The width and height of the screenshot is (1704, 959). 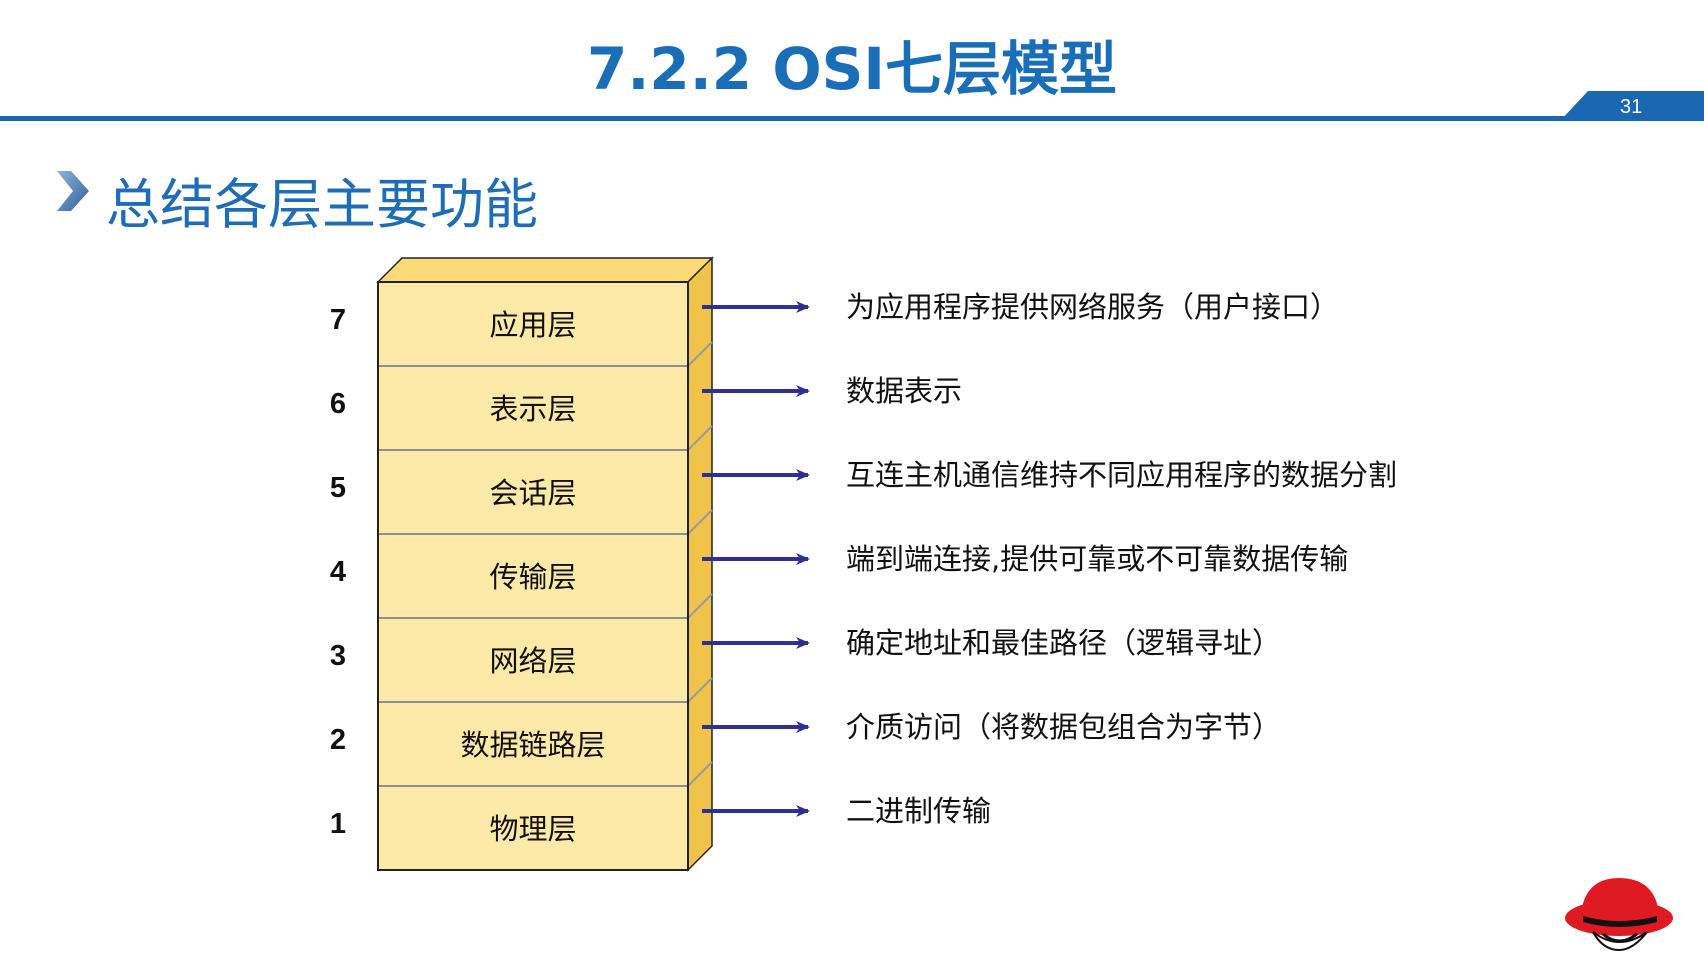 I want to click on layer-number: 4, so click(x=338, y=572).